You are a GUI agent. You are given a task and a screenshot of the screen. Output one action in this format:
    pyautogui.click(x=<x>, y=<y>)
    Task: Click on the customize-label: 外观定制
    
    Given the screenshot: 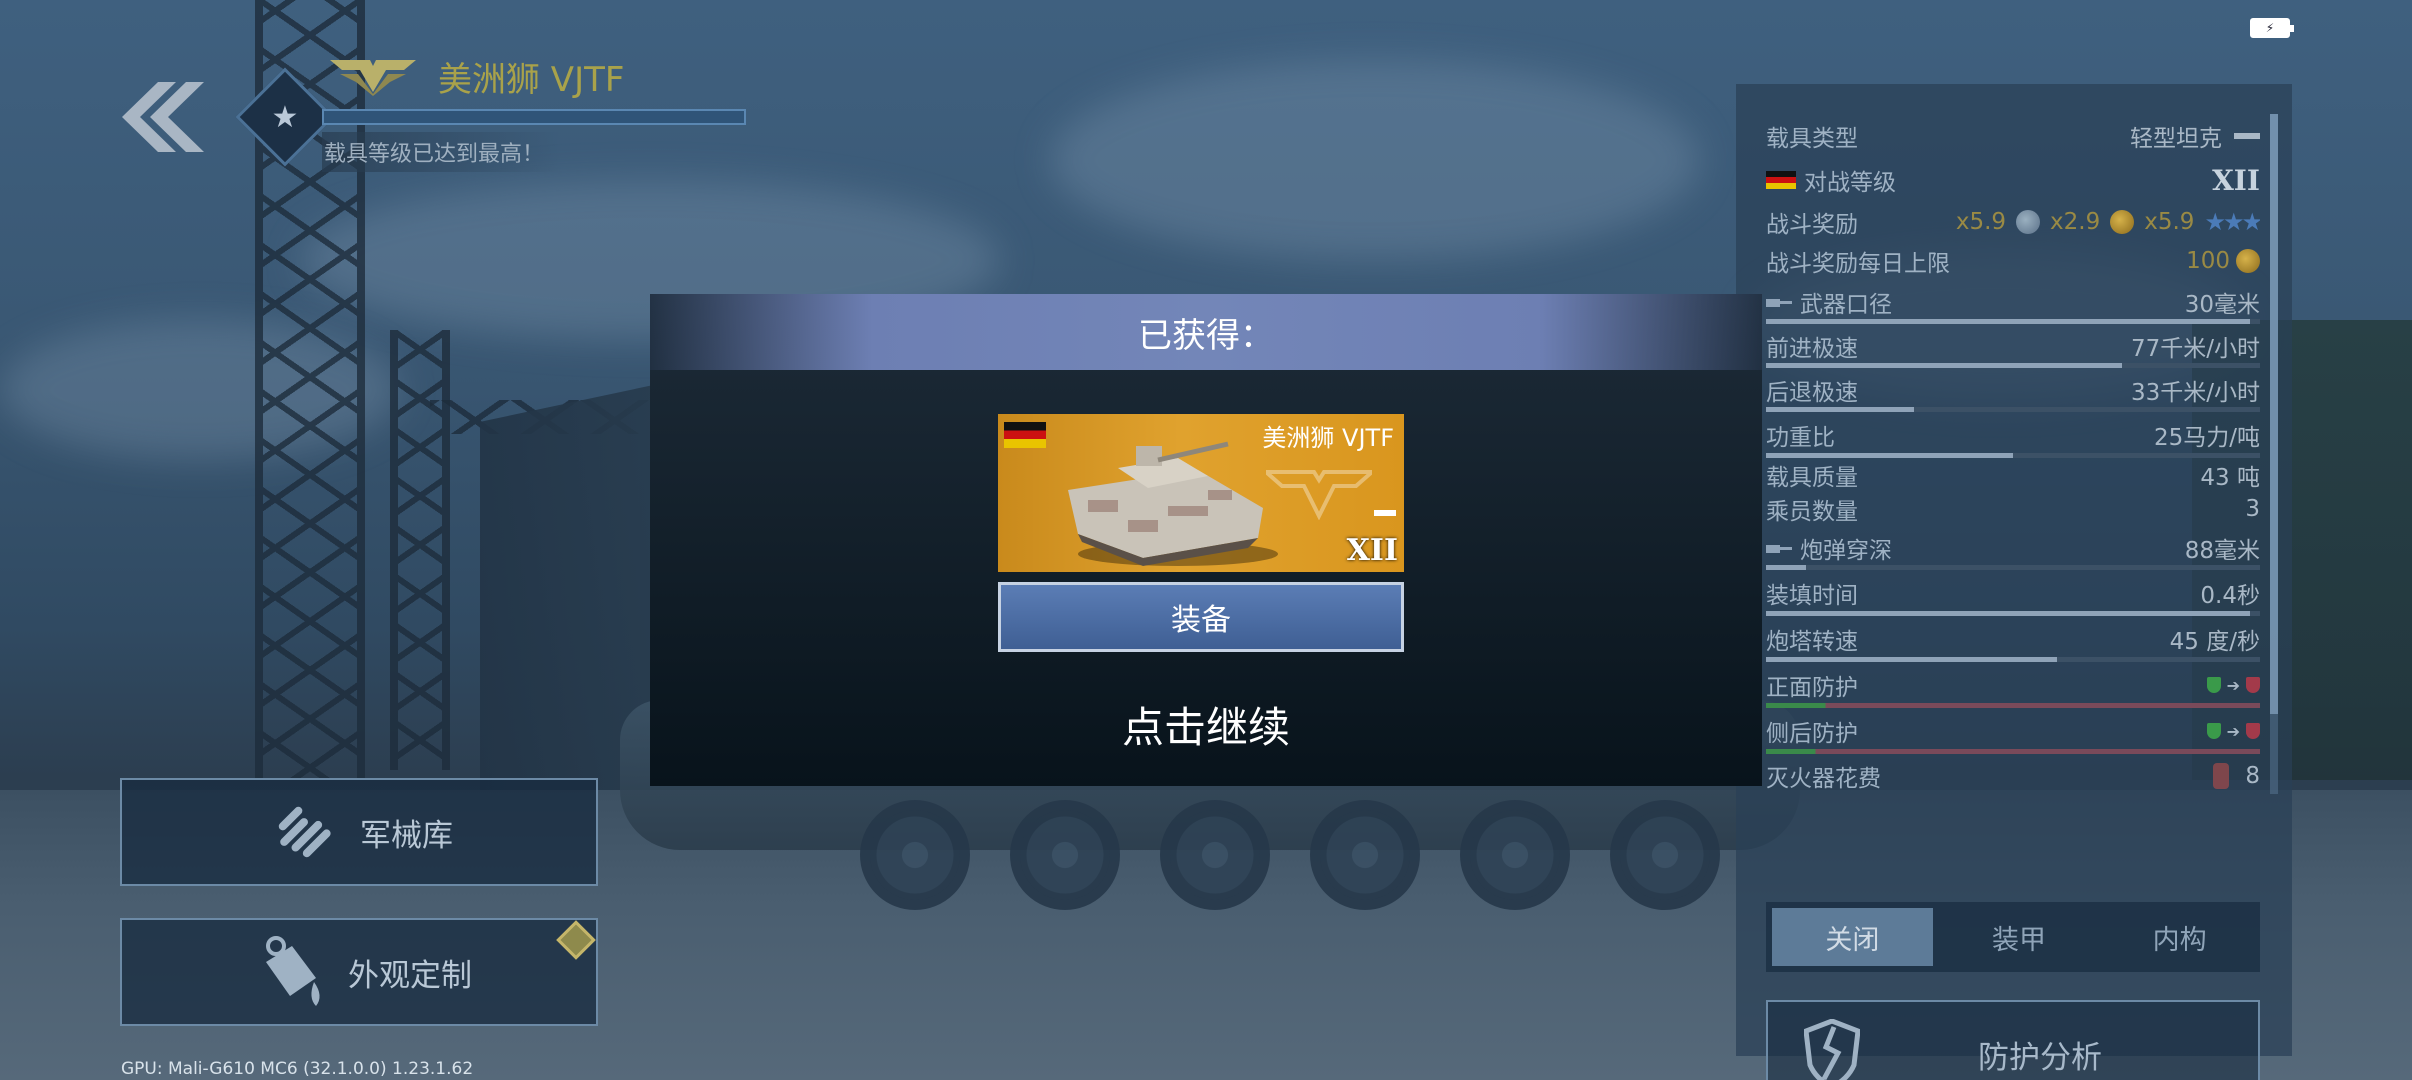 What is the action you would take?
    pyautogui.click(x=410, y=975)
    